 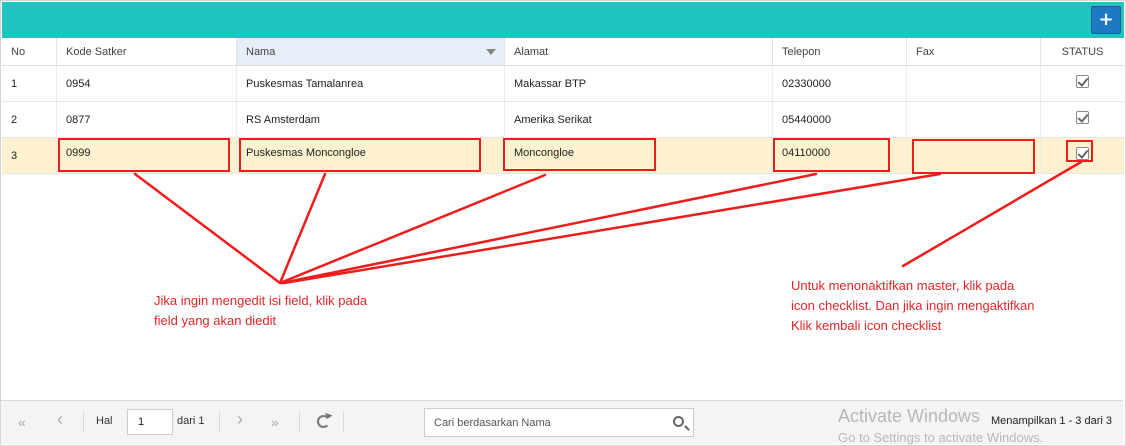 What do you see at coordinates (639, 84) in the screenshot?
I see `cell-alamat: Makassar BTP` at bounding box center [639, 84].